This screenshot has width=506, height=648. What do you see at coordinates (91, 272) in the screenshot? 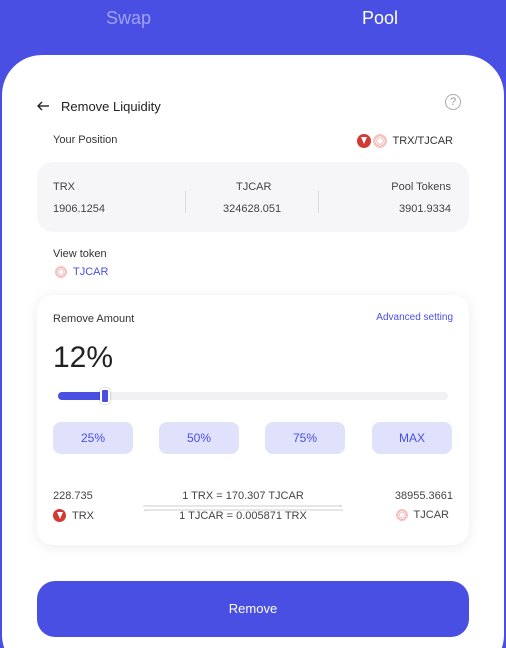
I see `view-token-name: TJCAR` at bounding box center [91, 272].